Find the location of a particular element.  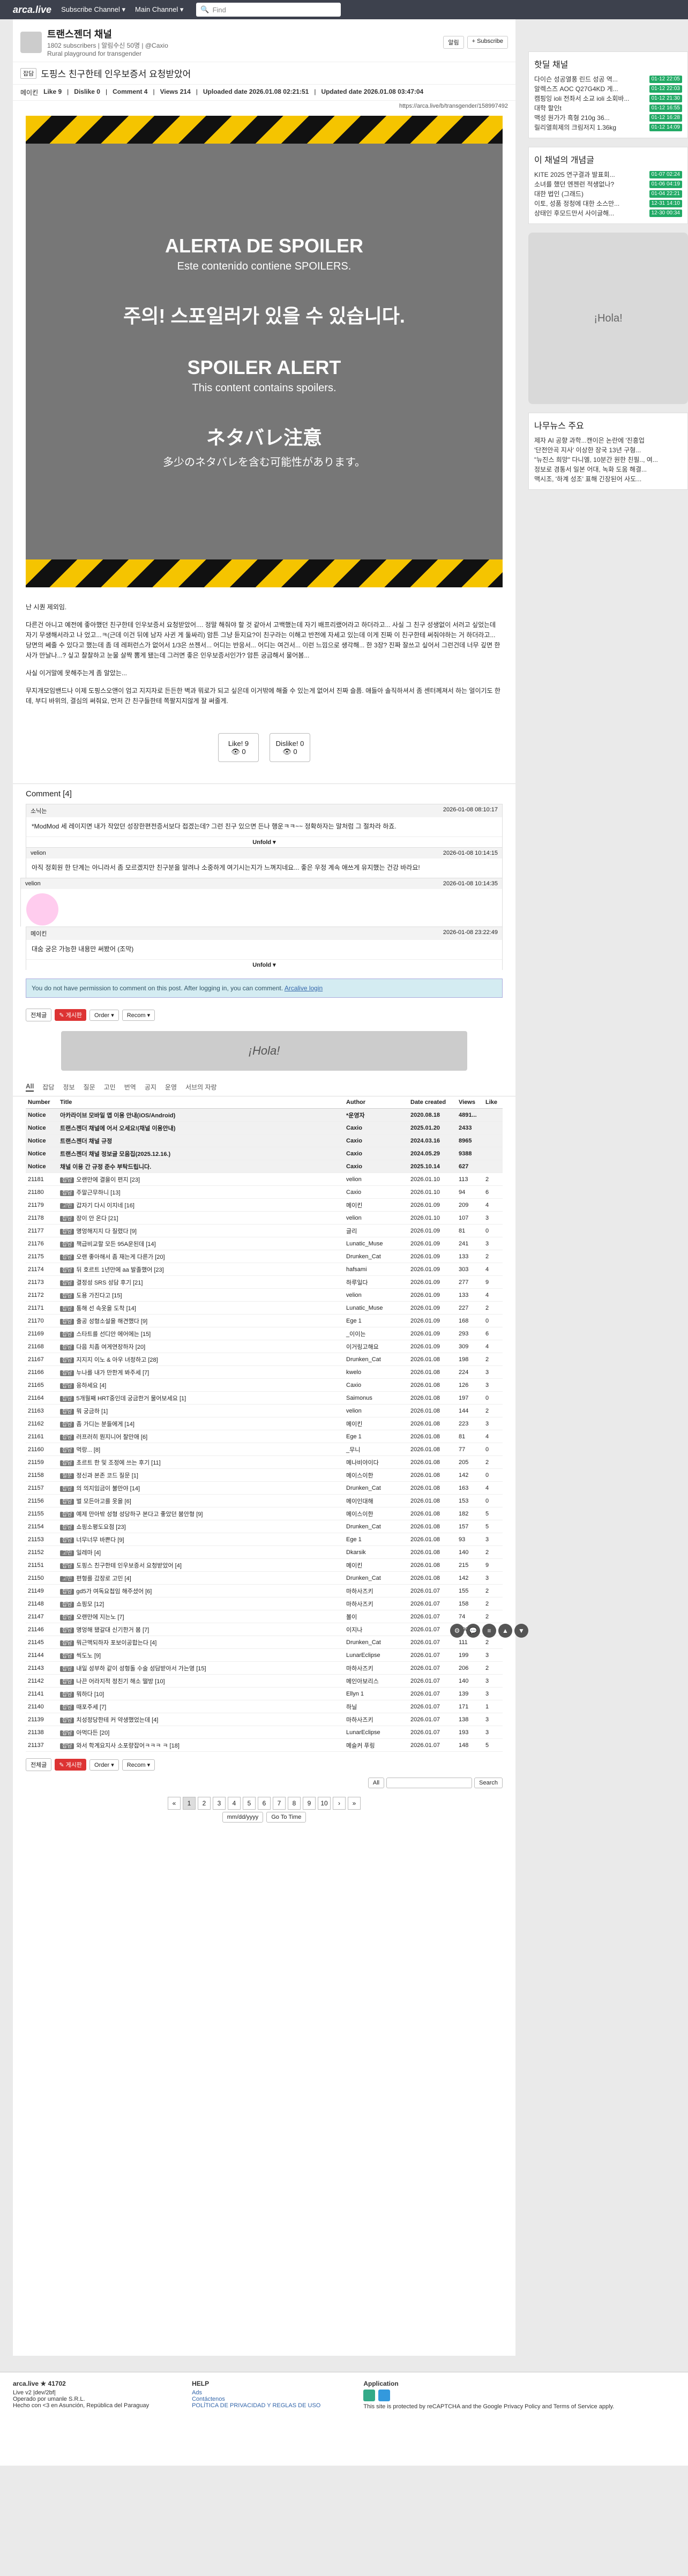

tab-notice: 공지 is located at coordinates (150, 1087).